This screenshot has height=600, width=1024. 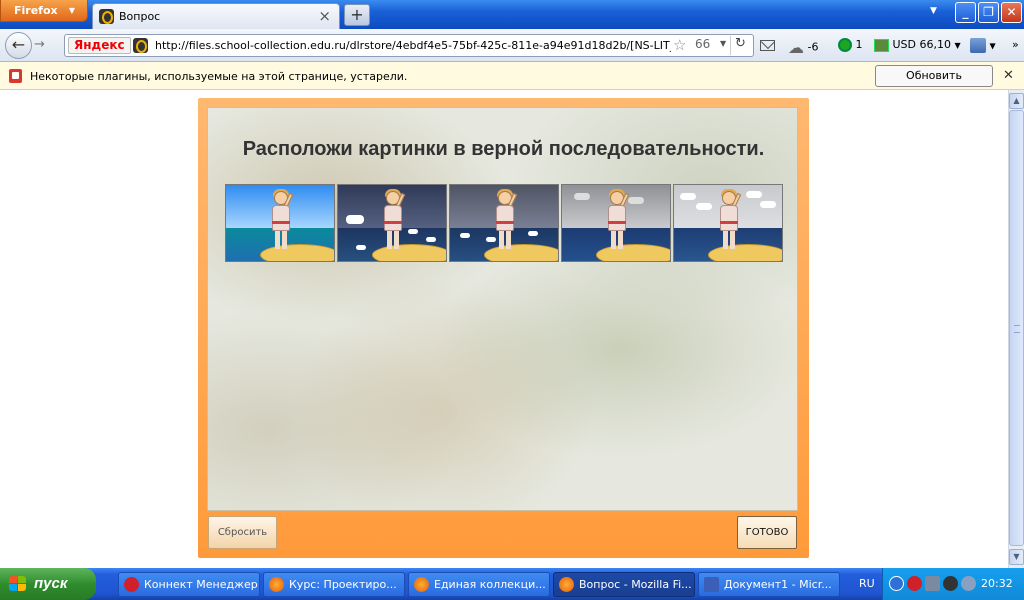 I want to click on yandex-brand-text: Яндекс, so click(x=99, y=45).